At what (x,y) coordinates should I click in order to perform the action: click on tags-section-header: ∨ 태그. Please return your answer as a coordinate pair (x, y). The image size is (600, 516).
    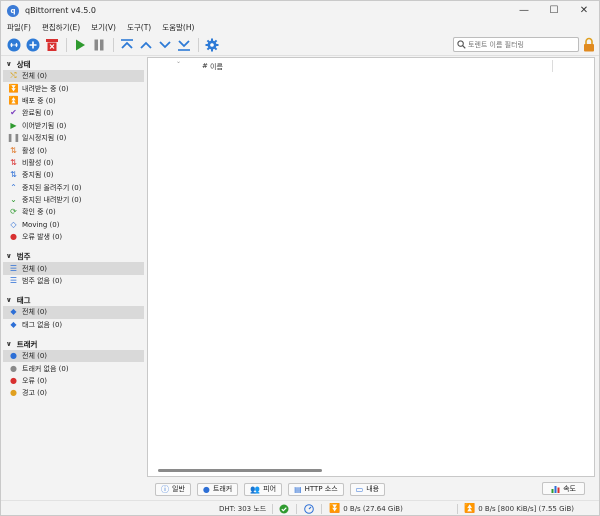
    Looking at the image, I should click on (73, 300).